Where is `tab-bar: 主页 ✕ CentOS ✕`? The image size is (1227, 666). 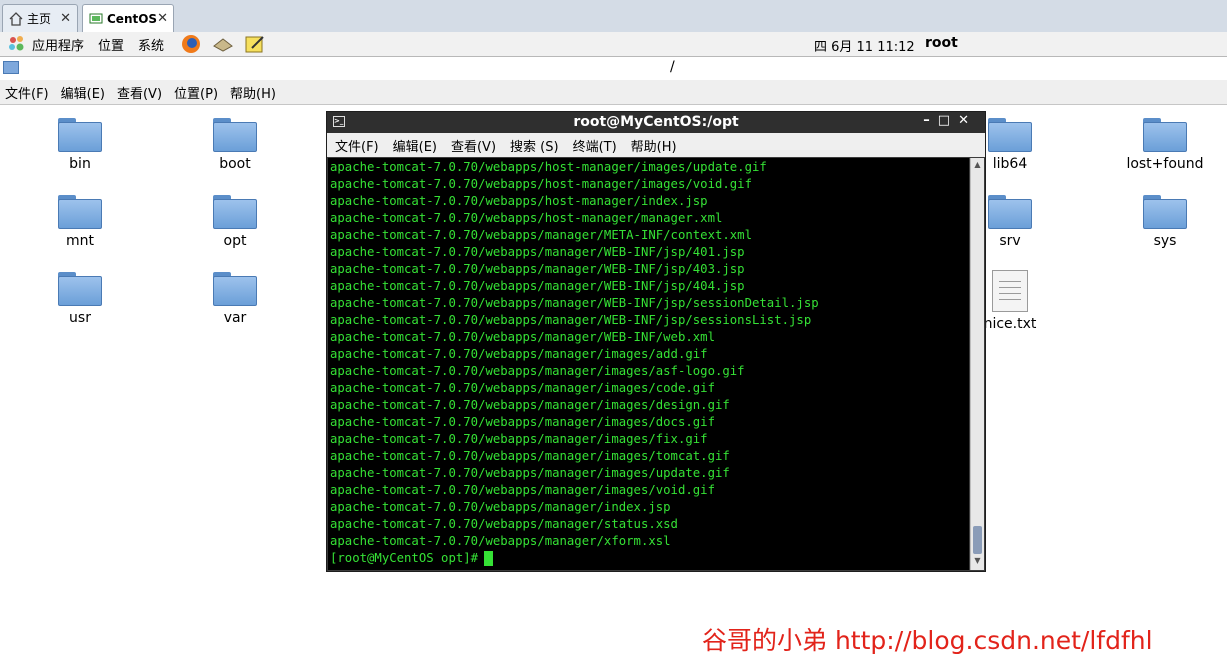 tab-bar: 主页 ✕ CentOS ✕ is located at coordinates (613, 16).